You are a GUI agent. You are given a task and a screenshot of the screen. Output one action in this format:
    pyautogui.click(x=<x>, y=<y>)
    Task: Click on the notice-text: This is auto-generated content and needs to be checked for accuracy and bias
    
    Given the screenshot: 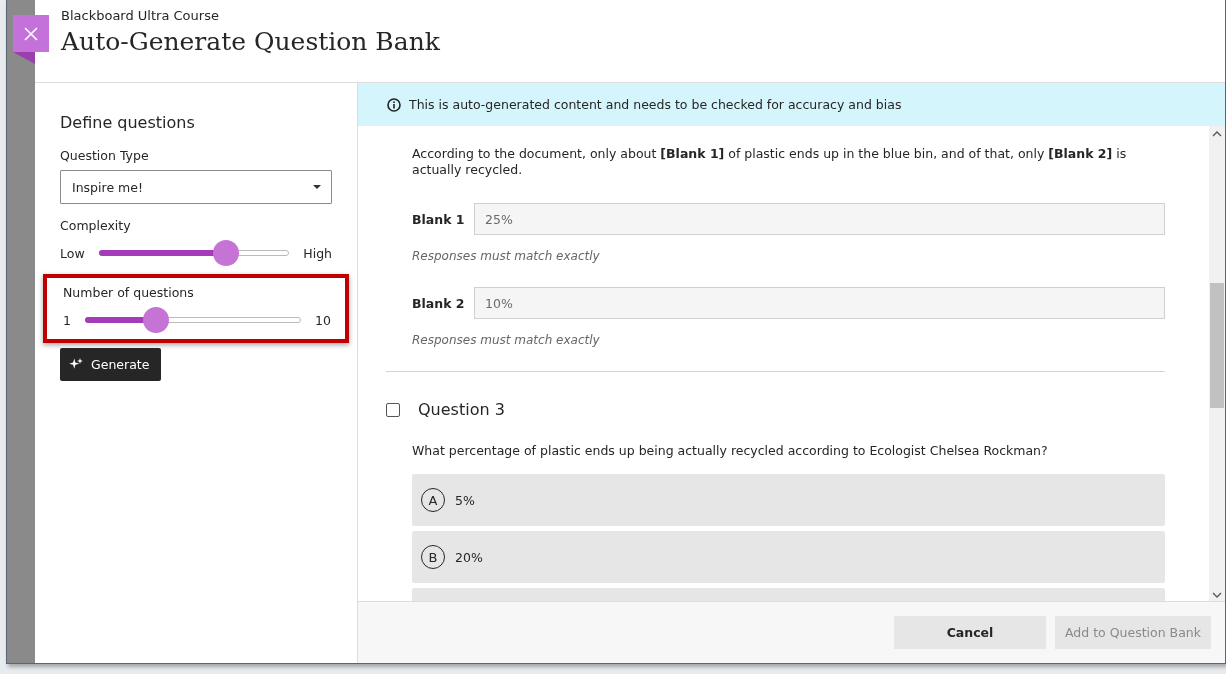 What is the action you would take?
    pyautogui.click(x=655, y=104)
    